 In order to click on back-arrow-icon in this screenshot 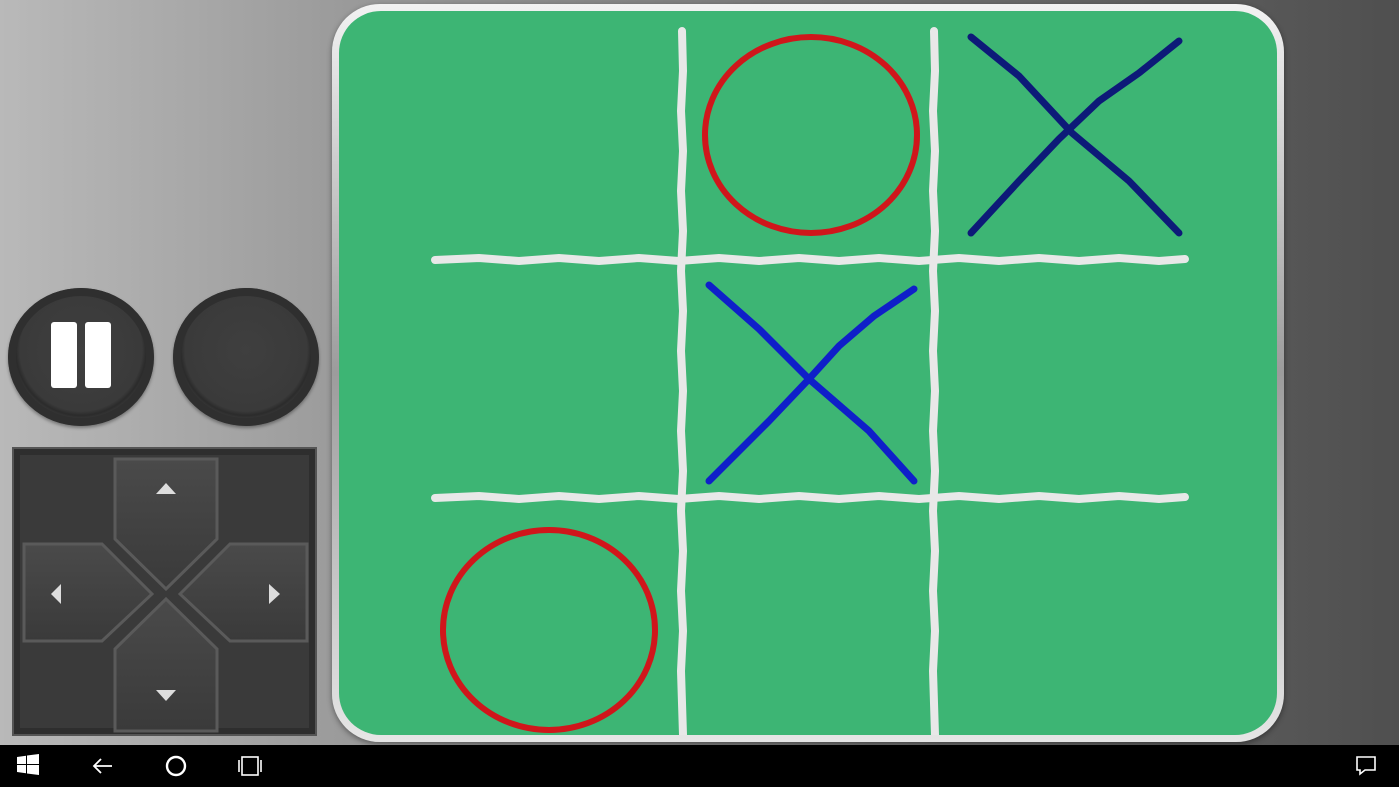, I will do `click(103, 766)`.